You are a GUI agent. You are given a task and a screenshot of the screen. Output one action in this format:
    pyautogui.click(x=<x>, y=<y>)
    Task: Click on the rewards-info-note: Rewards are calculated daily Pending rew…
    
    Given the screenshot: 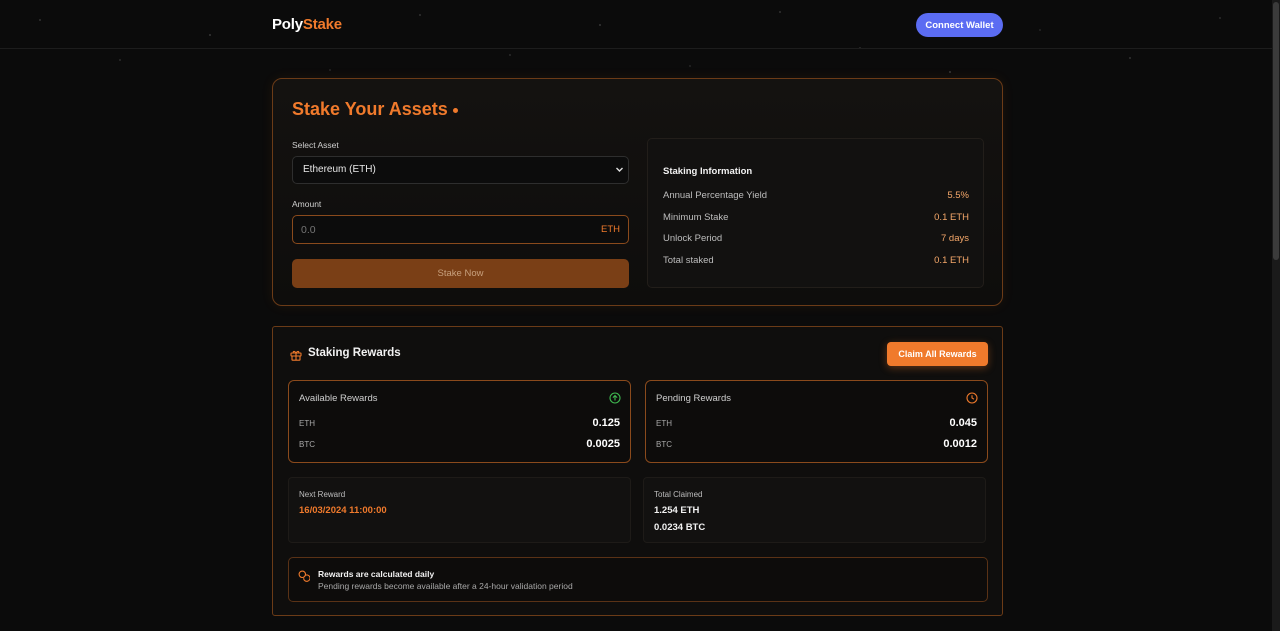 What is the action you would take?
    pyautogui.click(x=638, y=579)
    